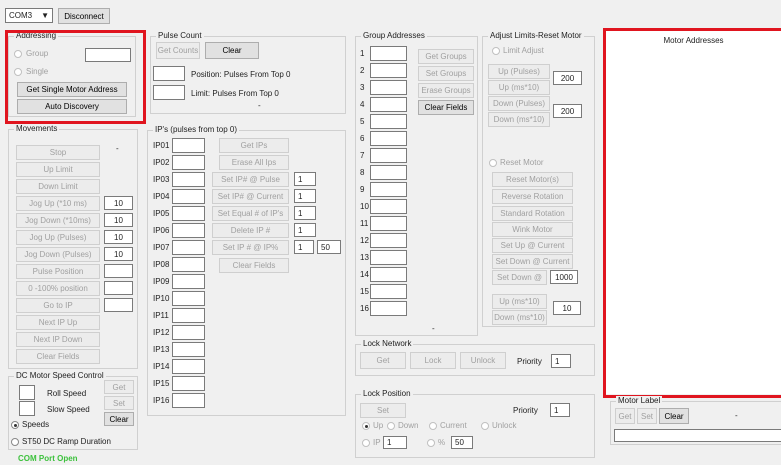 The width and height of the screenshot is (781, 465). I want to click on jog-down-pulses-field: 10, so click(118, 254).